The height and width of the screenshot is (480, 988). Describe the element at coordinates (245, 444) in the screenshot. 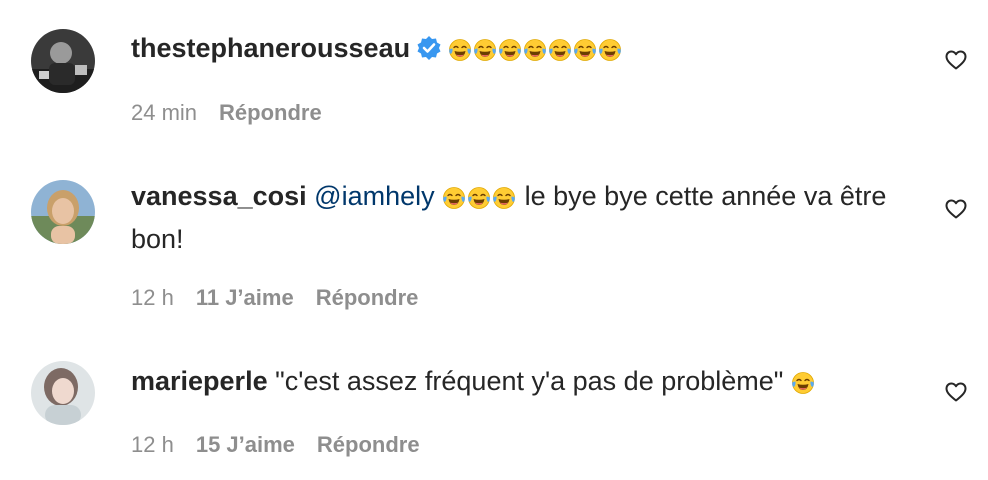

I see `likes-count-button: 15 J’aime` at that location.